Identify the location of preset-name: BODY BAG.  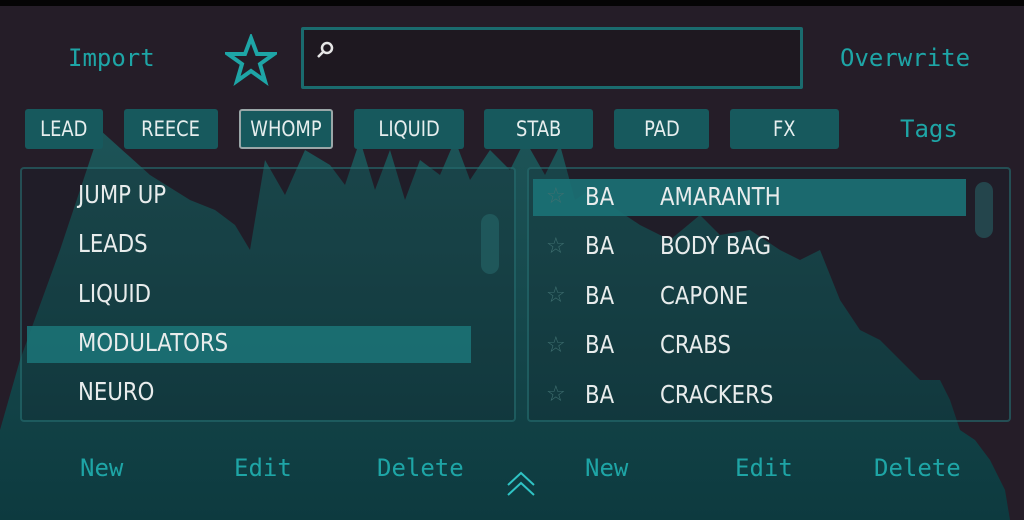
(715, 245).